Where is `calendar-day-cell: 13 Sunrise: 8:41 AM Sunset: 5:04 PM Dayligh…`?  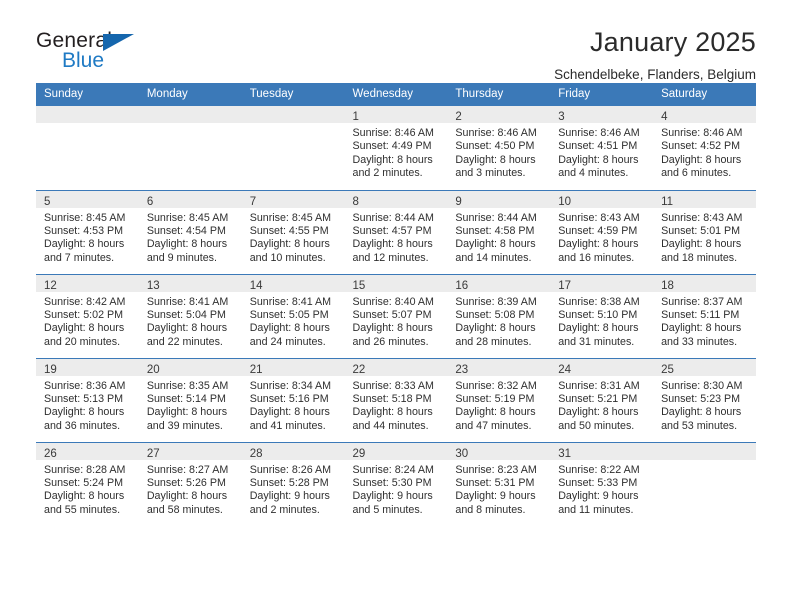 calendar-day-cell: 13 Sunrise: 8:41 AM Sunset: 5:04 PM Dayligh… is located at coordinates (190, 315).